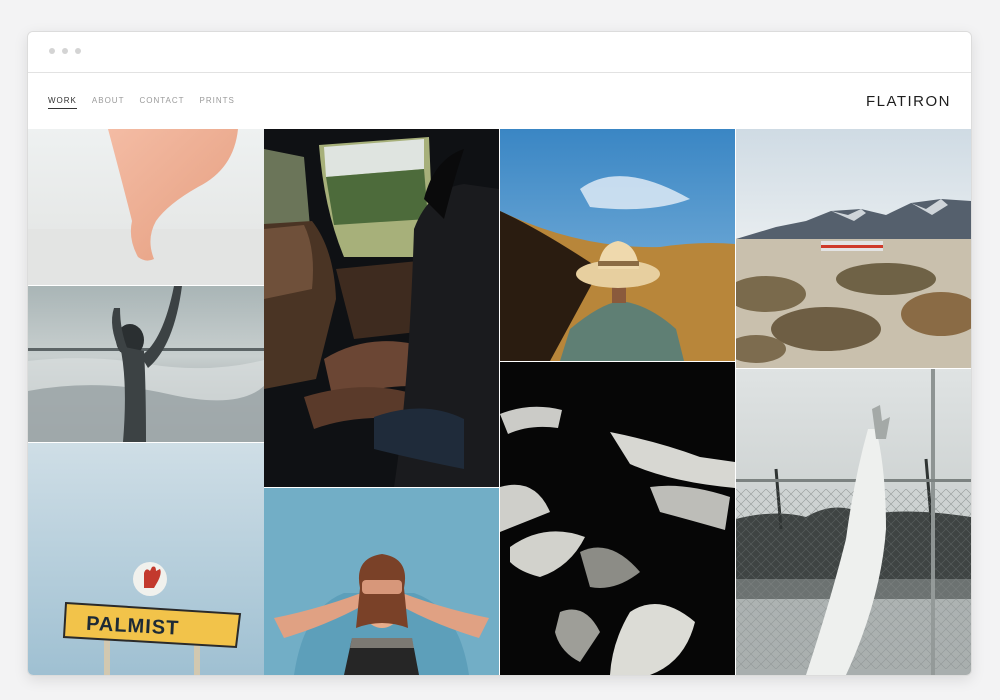 The height and width of the screenshot is (700, 1000). I want to click on photo-hands, so click(617, 518).